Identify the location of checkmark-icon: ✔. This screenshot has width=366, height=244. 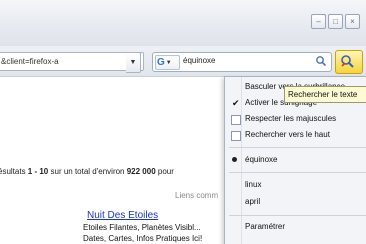
(236, 103).